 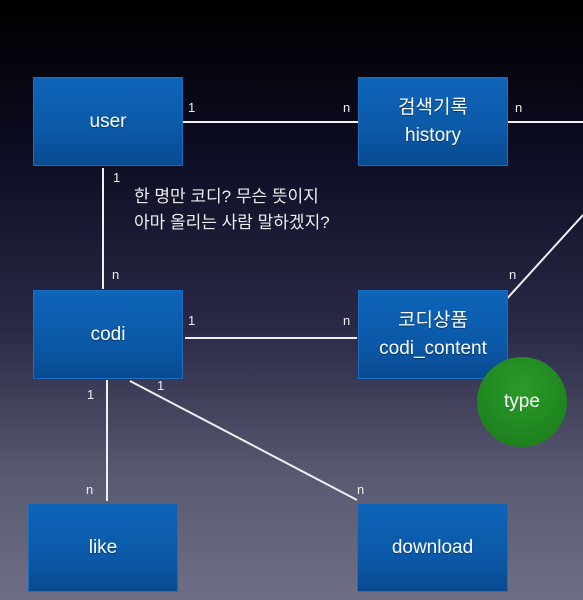 What do you see at coordinates (433, 334) in the screenshot?
I see `entity-codi-content: 코디상품 codi_content` at bounding box center [433, 334].